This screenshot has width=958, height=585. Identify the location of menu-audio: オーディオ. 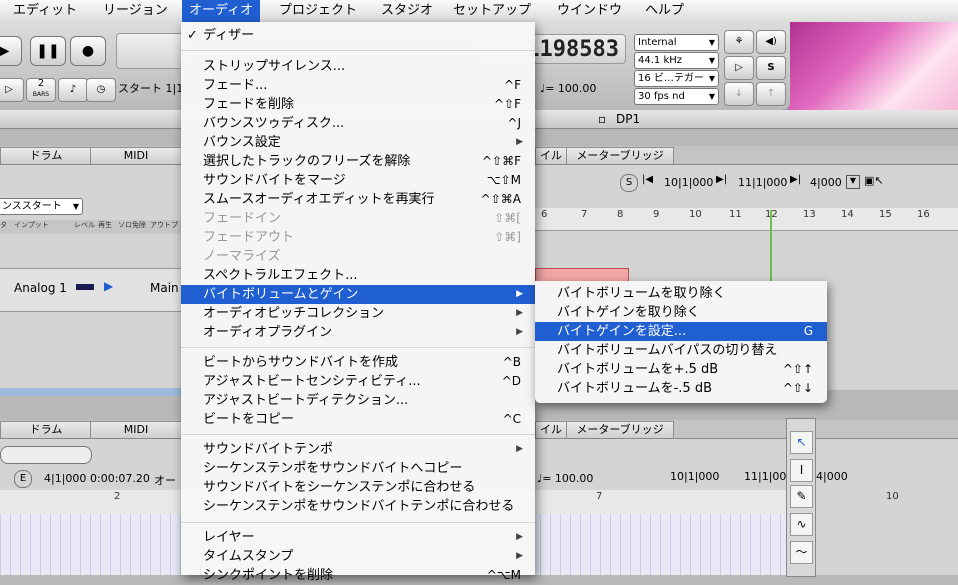
(221, 11).